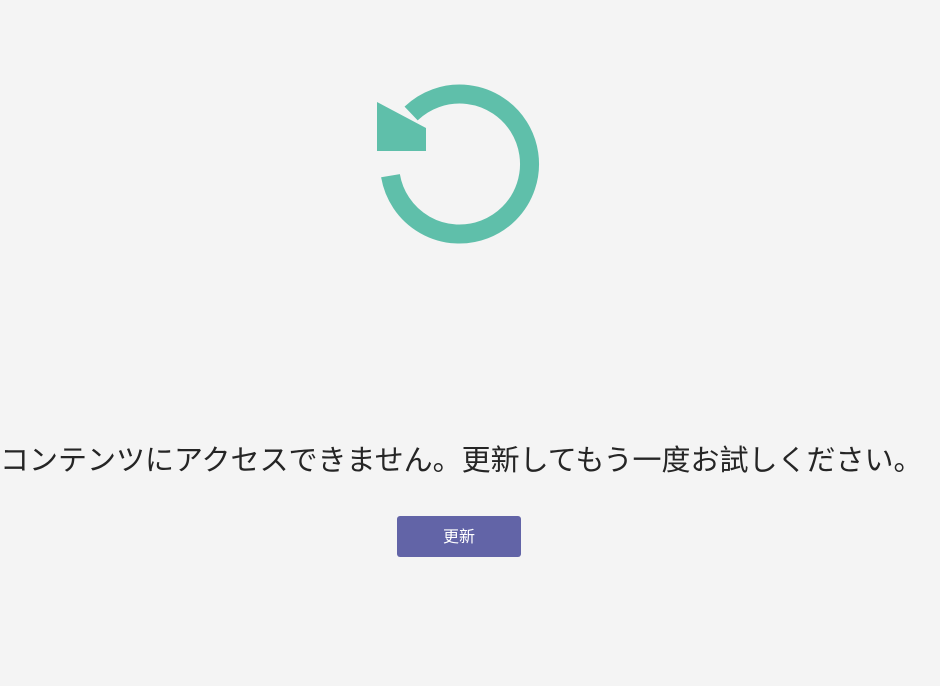 The image size is (940, 686). Describe the element at coordinates (459, 536) in the screenshot. I see `refresh-button: 更新` at that location.